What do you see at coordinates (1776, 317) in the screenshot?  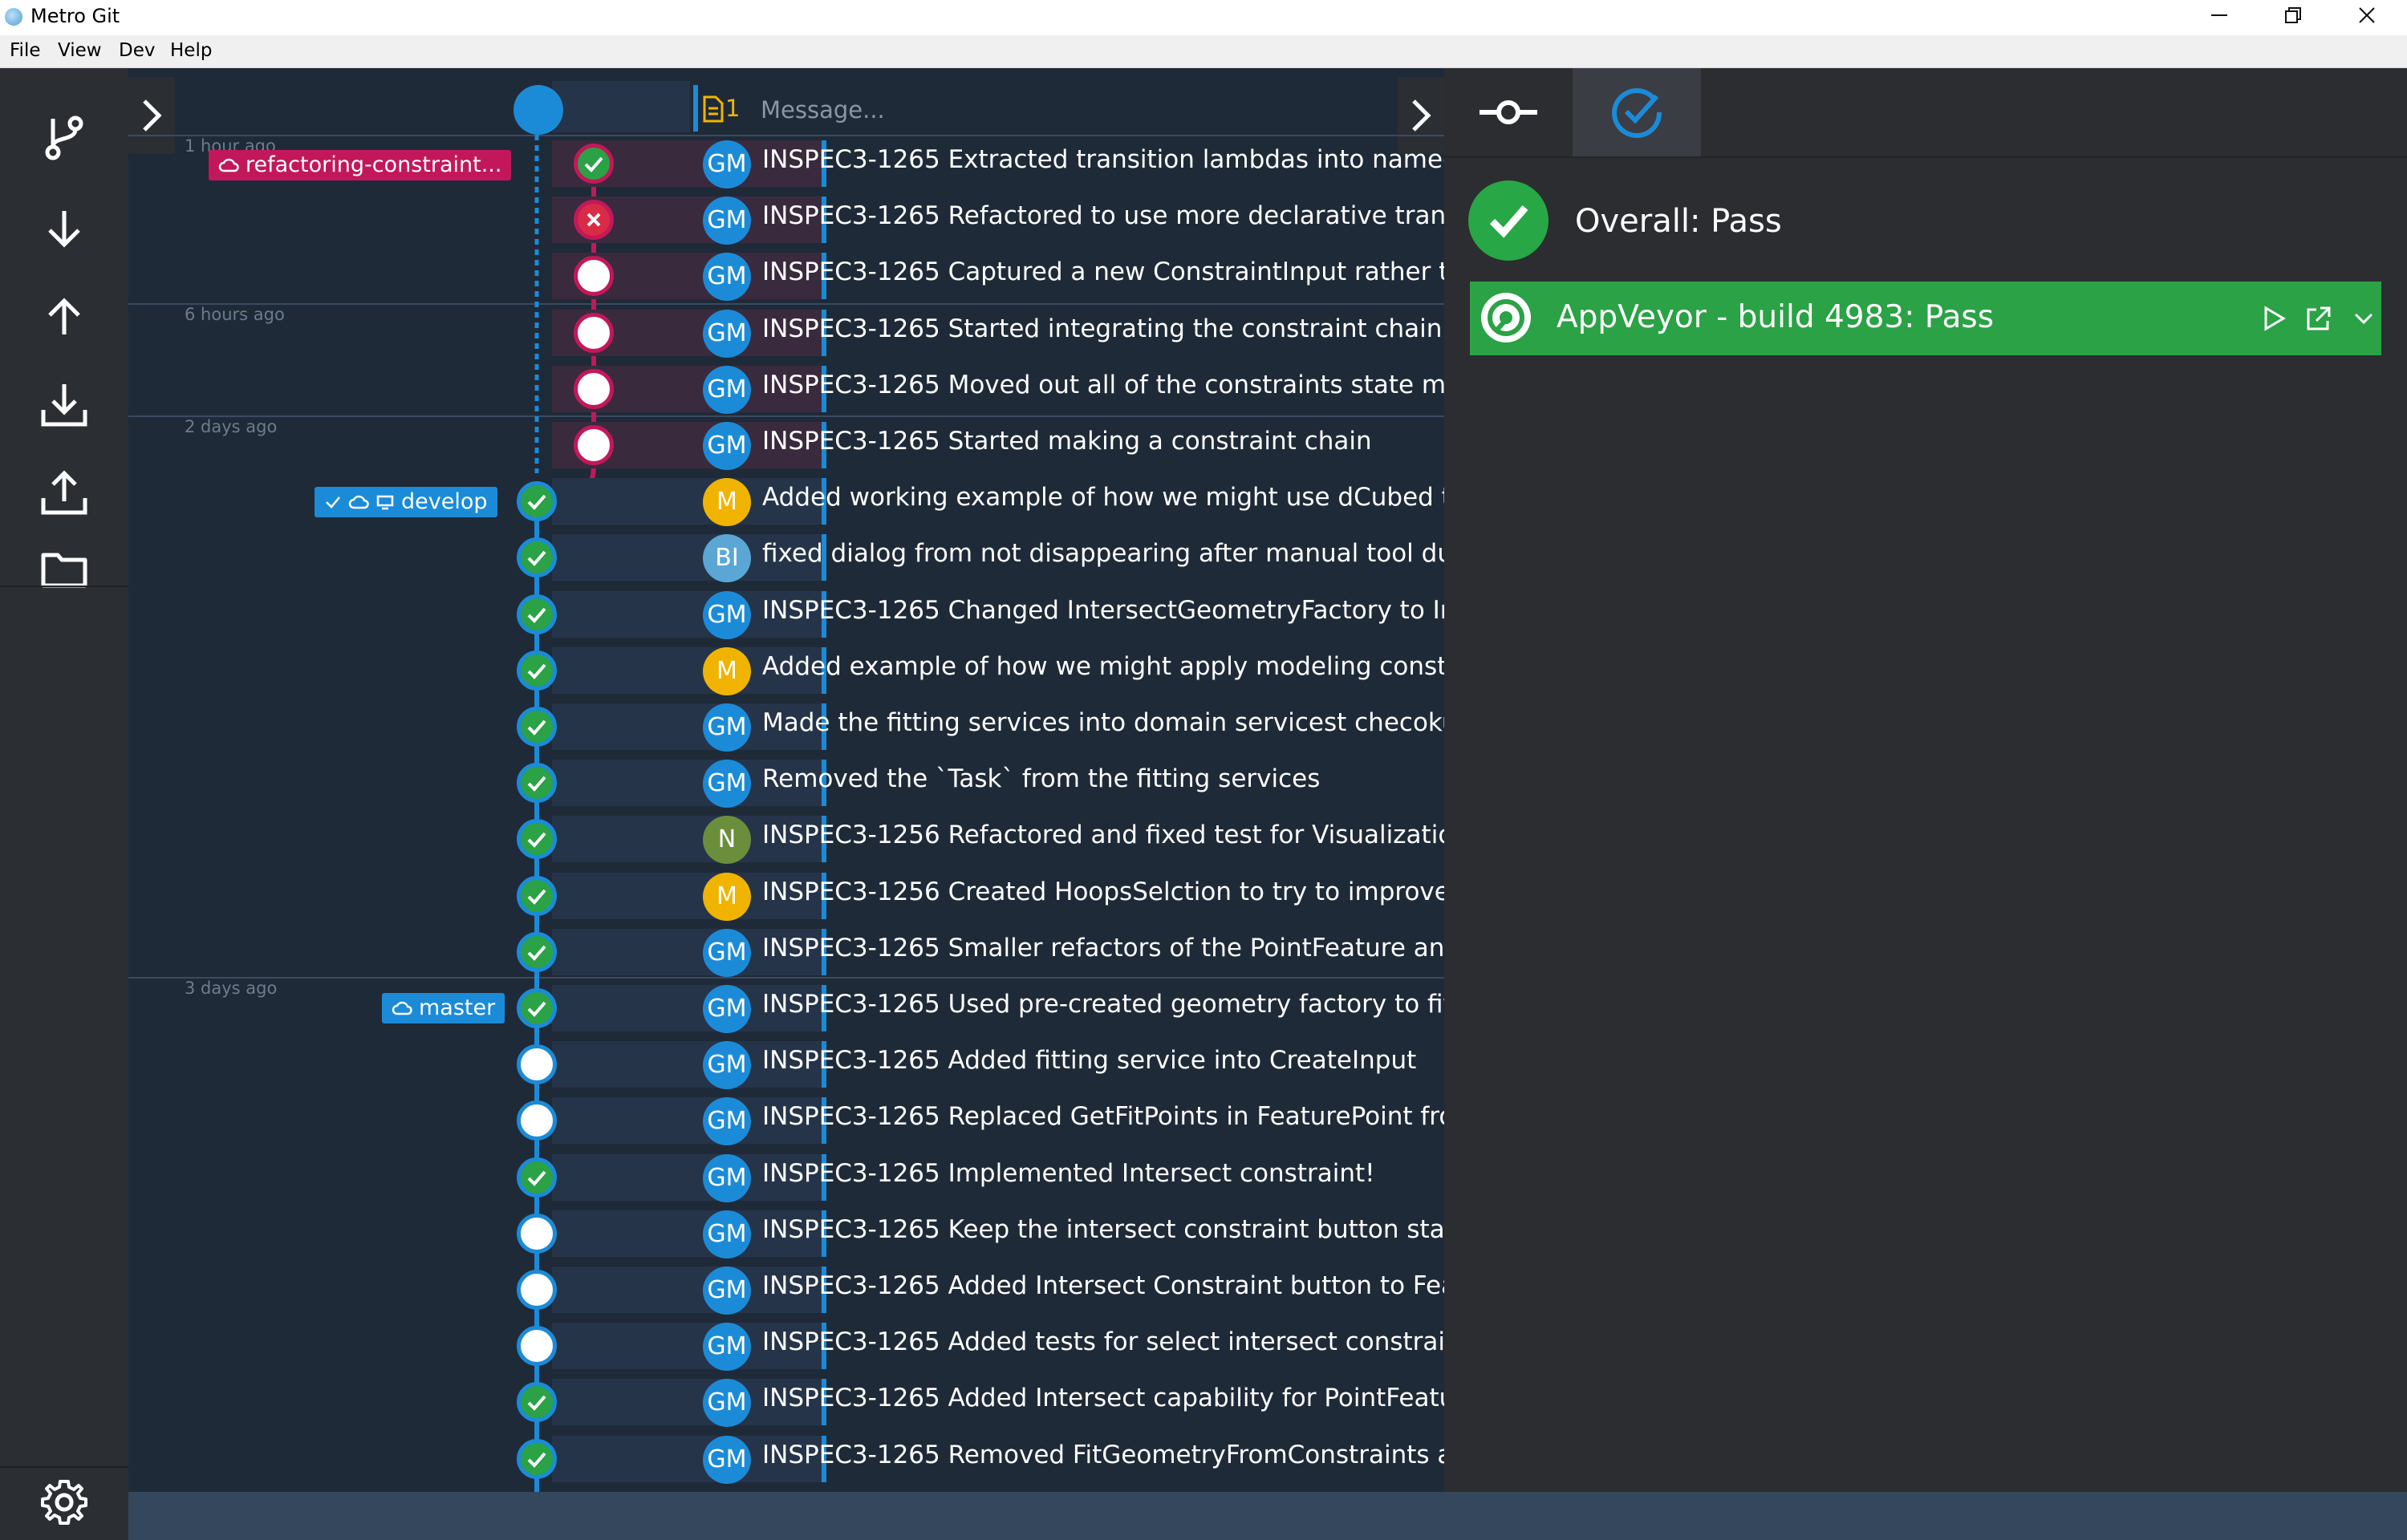 I see `ci-build-label: AppVeyor - build 4983: Pass` at bounding box center [1776, 317].